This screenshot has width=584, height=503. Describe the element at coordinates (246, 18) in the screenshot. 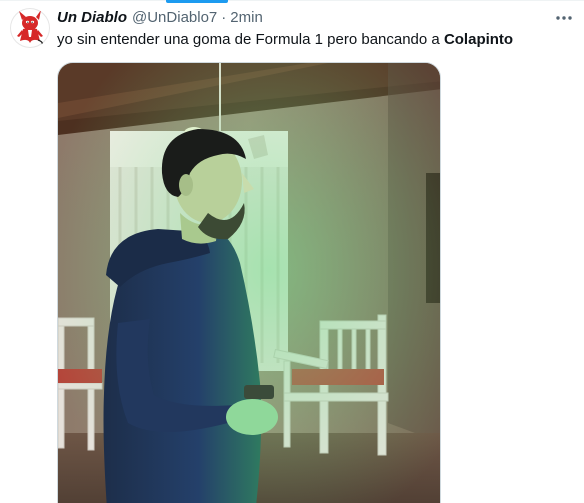

I see `timestamp: 2min` at that location.